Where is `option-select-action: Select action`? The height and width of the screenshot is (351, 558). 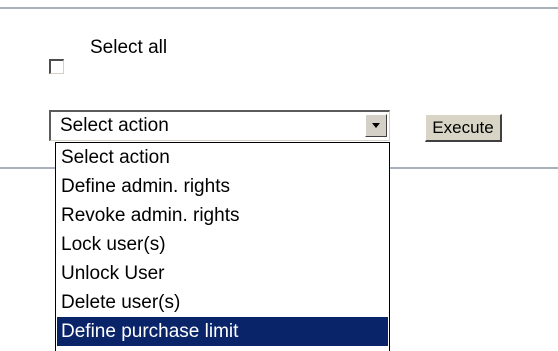 option-select-action: Select action is located at coordinates (222, 157).